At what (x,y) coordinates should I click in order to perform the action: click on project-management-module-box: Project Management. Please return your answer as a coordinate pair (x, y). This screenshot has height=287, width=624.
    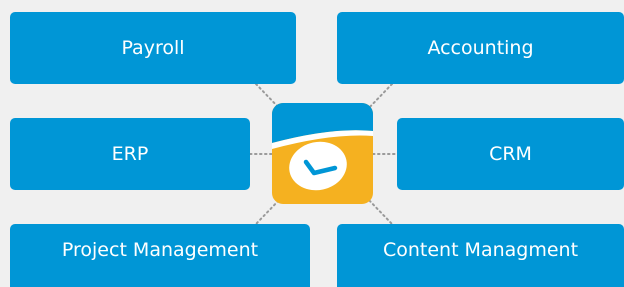
    Looking at the image, I should click on (160, 255).